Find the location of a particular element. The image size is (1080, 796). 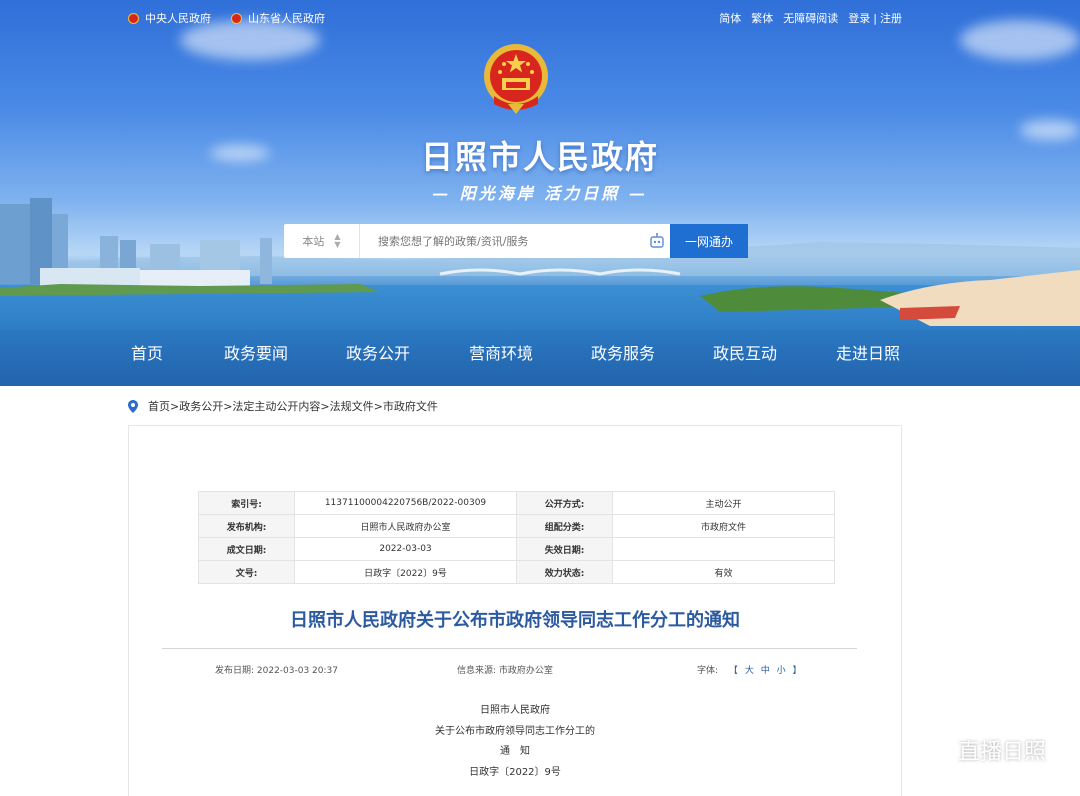

body-line: 通 知 is located at coordinates (515, 751).